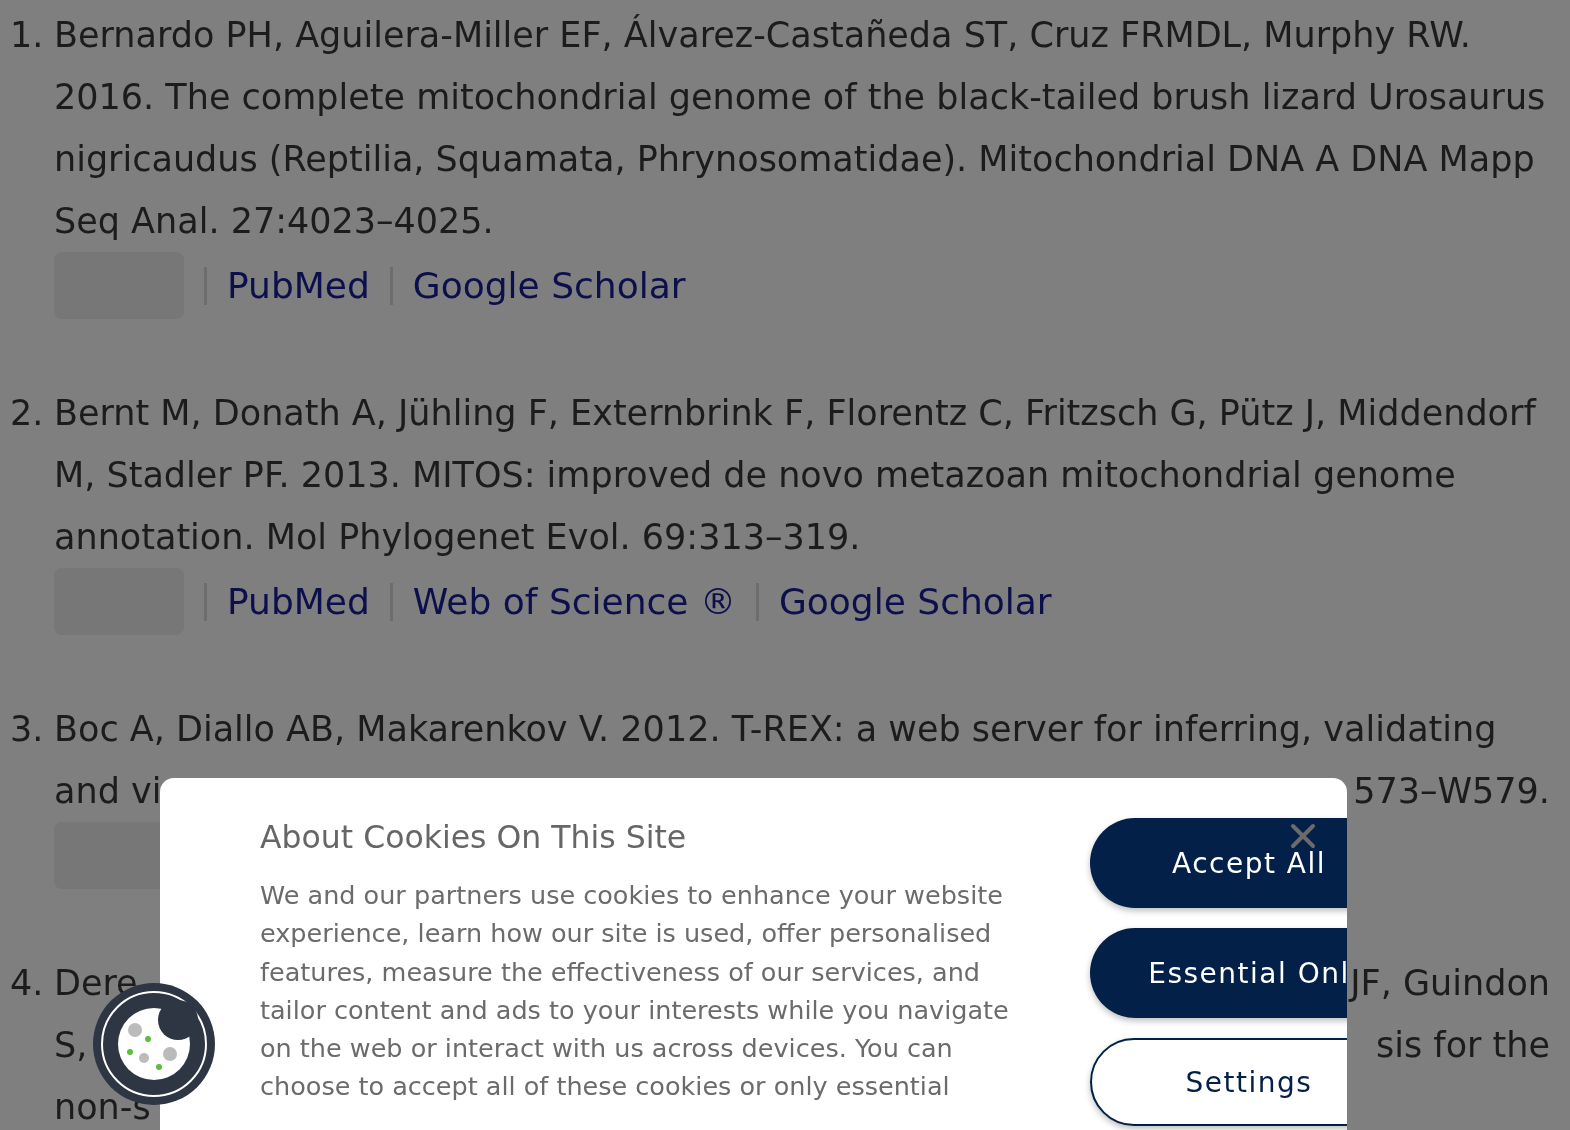 Image resolution: width=1570 pixels, height=1130 pixels. Describe the element at coordinates (800, 97) in the screenshot. I see `reference-text: 2016. The complete mitochondrial genome of the black-tailed brush lizard Urosaurus` at that location.